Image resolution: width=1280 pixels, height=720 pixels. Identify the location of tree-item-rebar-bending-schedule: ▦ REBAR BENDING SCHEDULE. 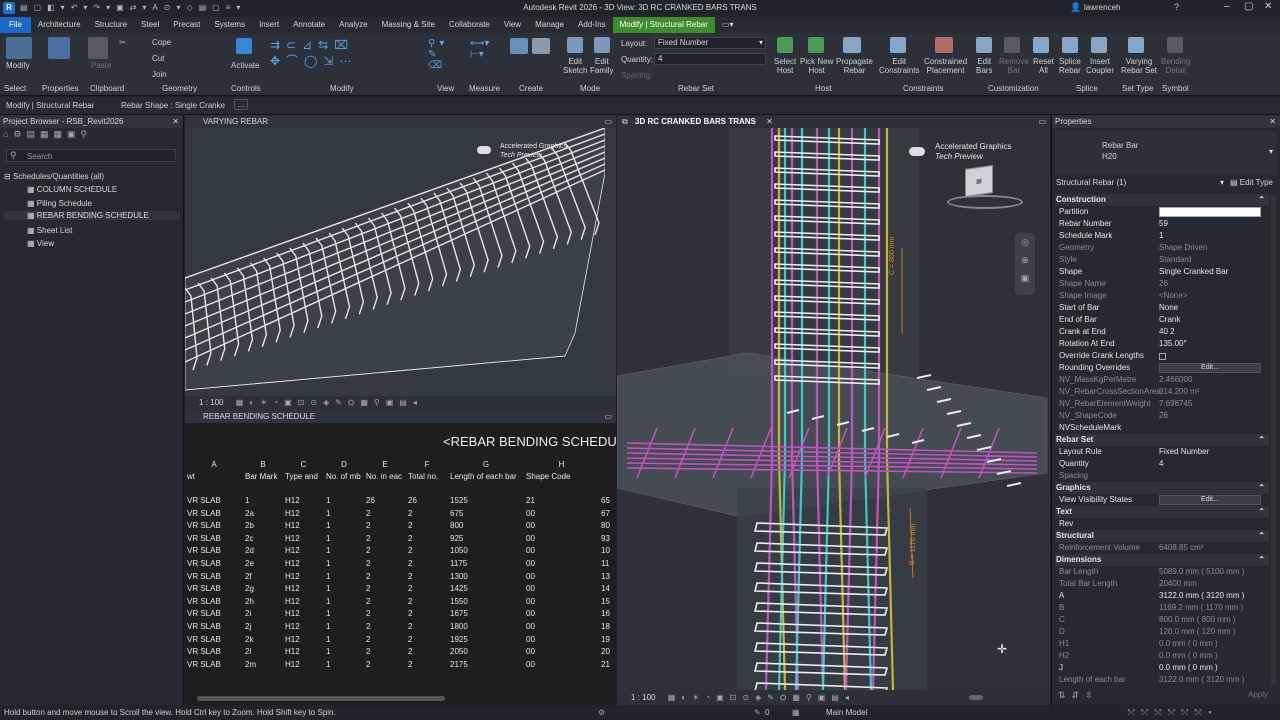
(92, 215).